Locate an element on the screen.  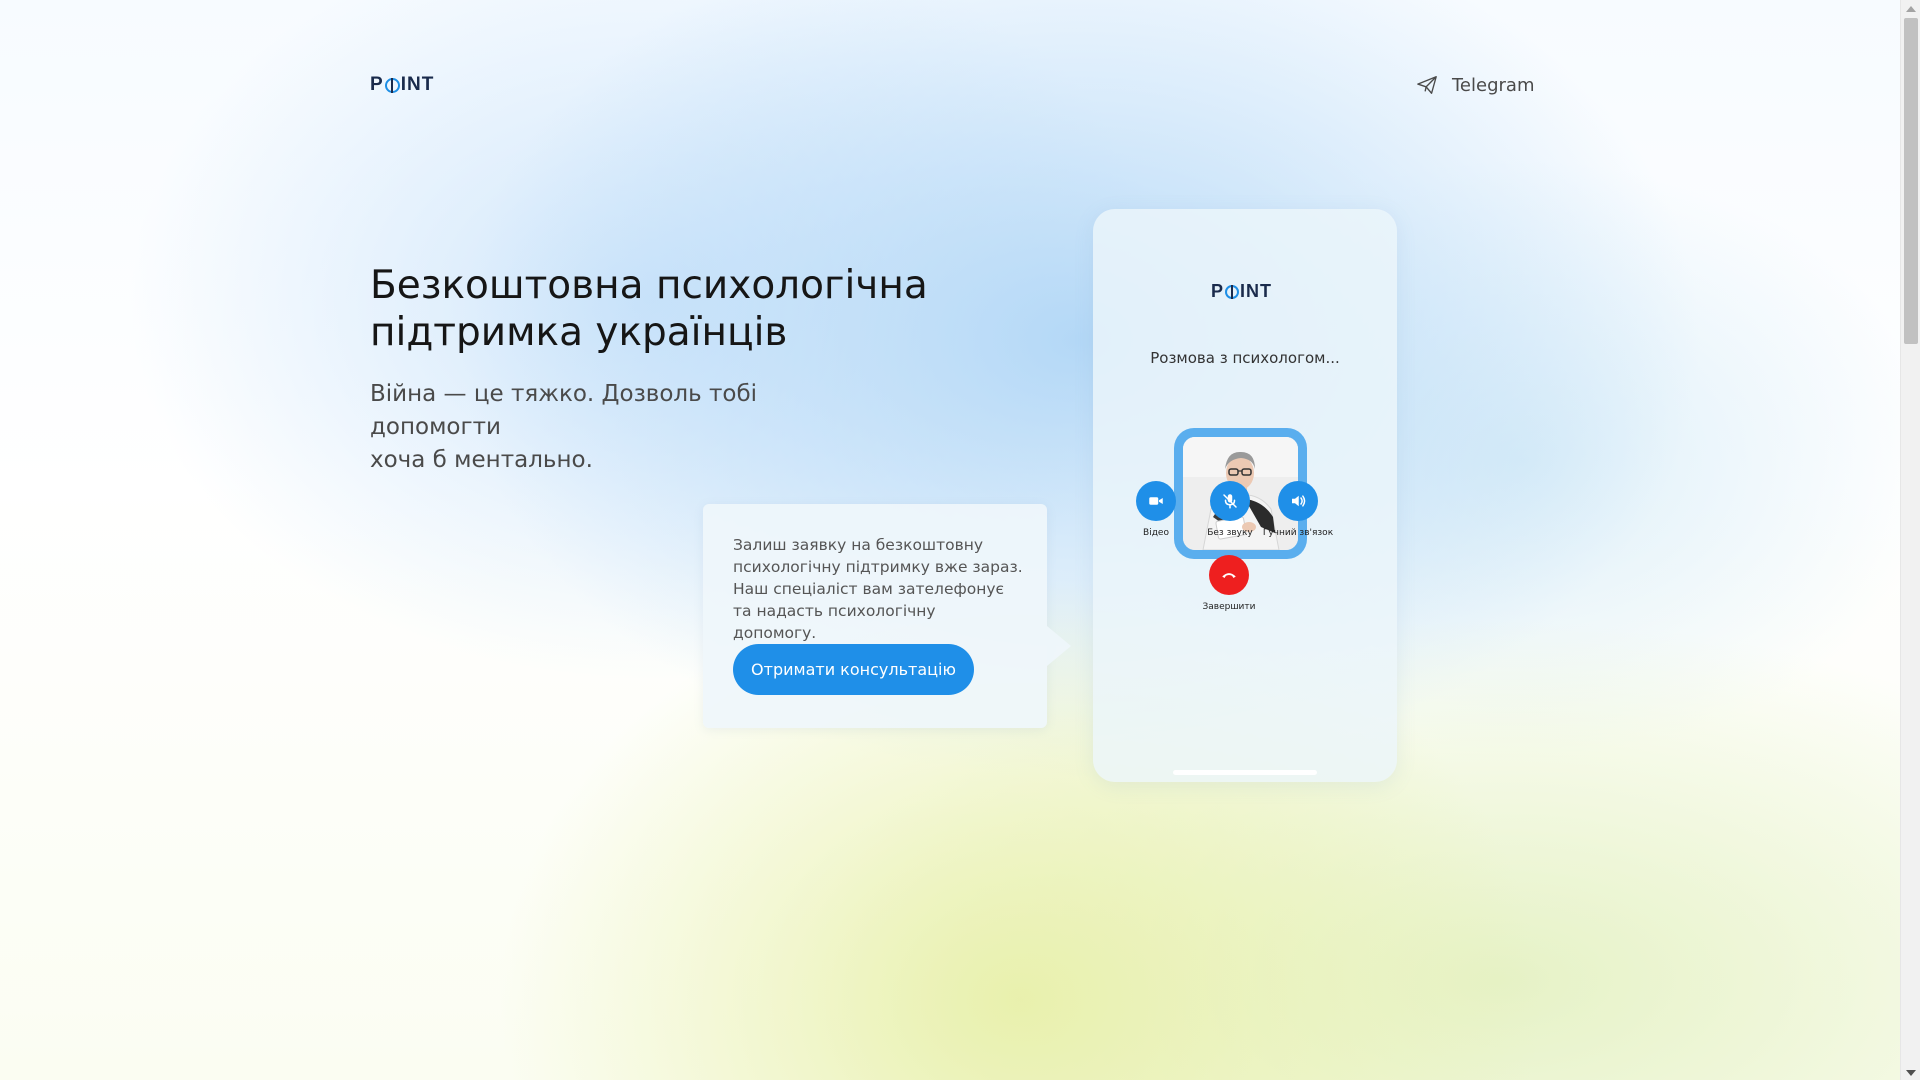
hero-title-line-2: підтримка українців is located at coordinates (579, 332).